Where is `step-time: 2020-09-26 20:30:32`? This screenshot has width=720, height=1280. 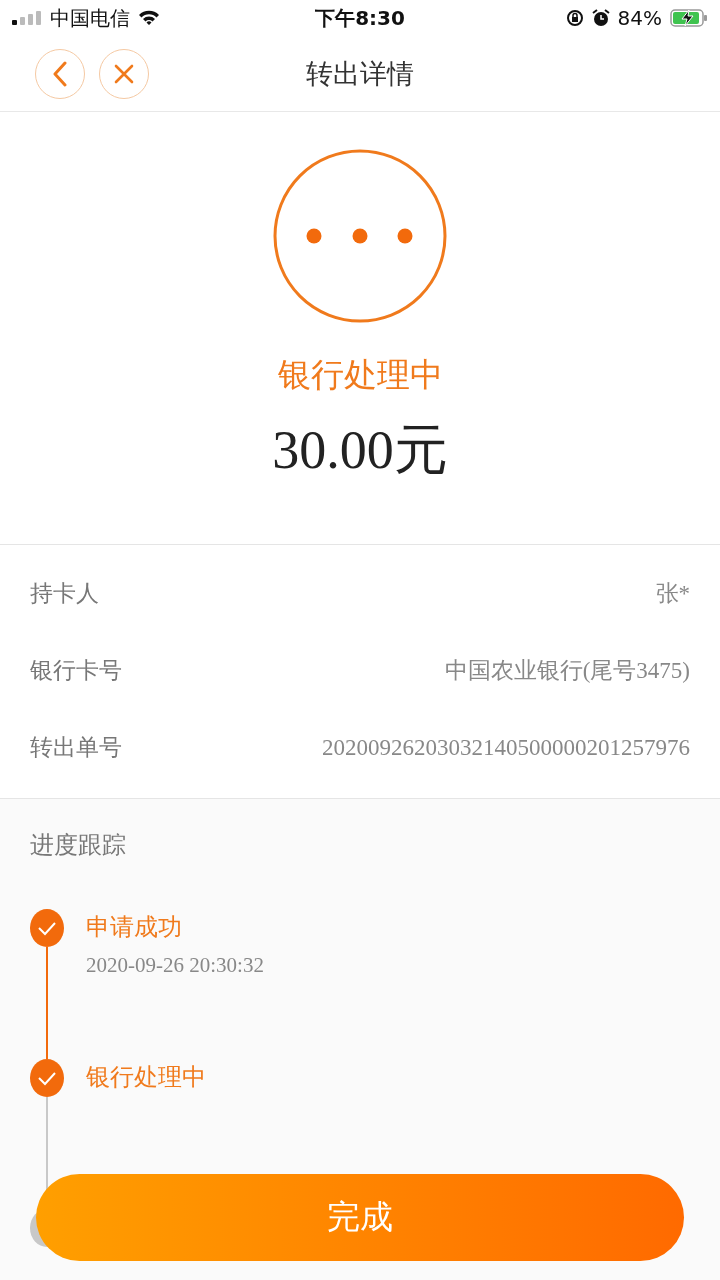 step-time: 2020-09-26 20:30:32 is located at coordinates (175, 965).